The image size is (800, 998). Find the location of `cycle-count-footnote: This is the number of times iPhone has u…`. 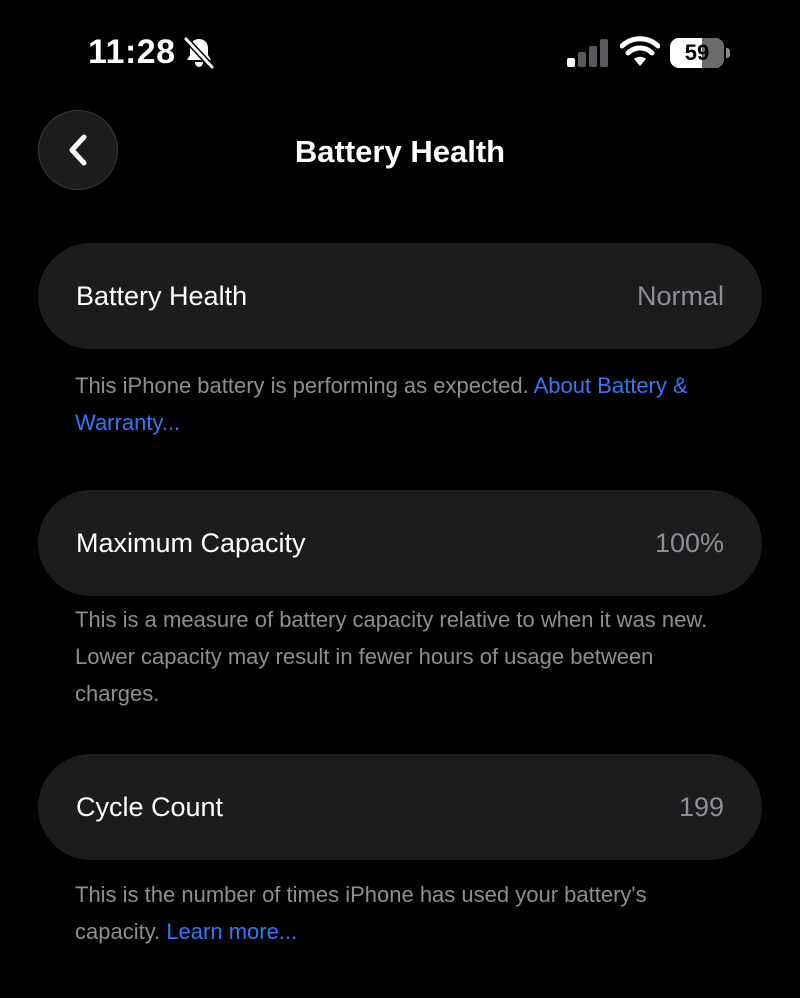

cycle-count-footnote: This is the number of times iPhone has u… is located at coordinates (395, 913).